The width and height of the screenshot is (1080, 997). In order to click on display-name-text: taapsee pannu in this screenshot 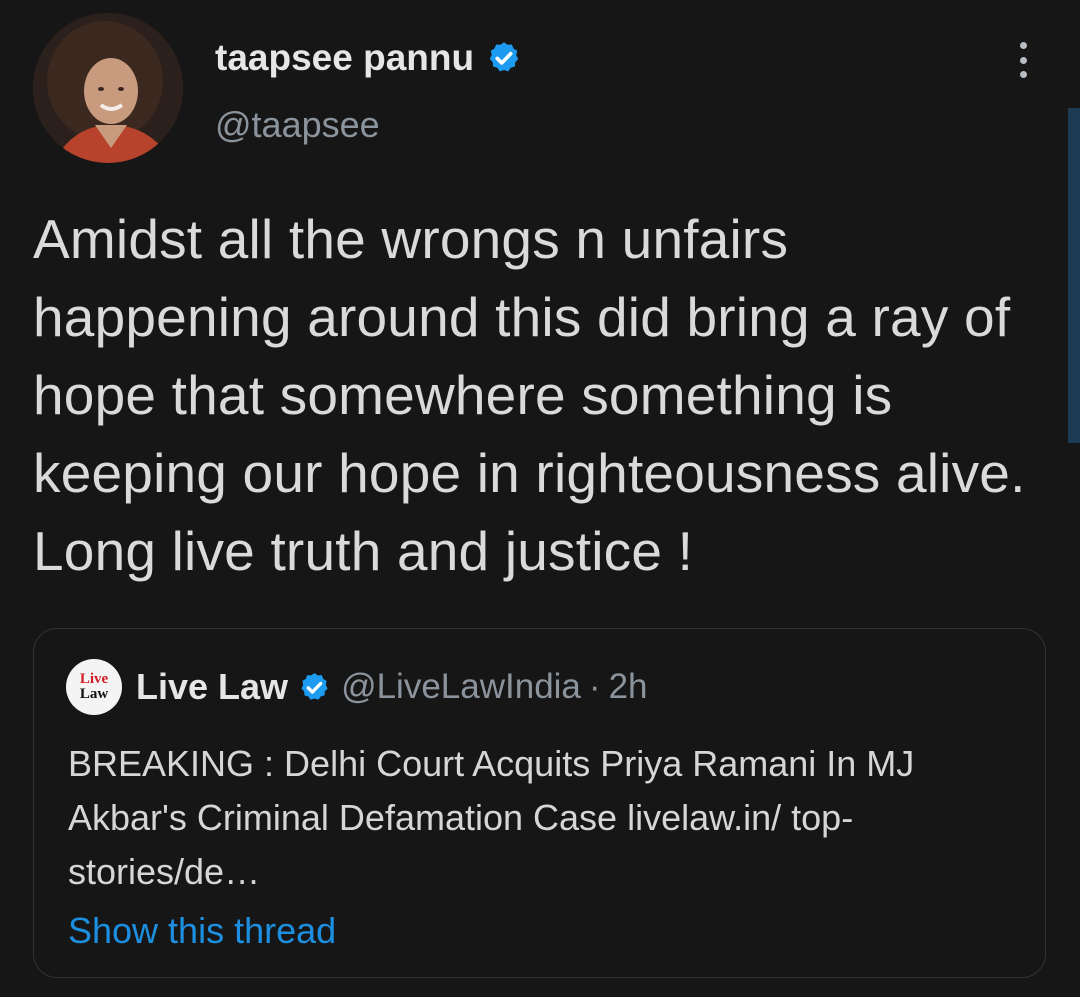, I will do `click(345, 57)`.